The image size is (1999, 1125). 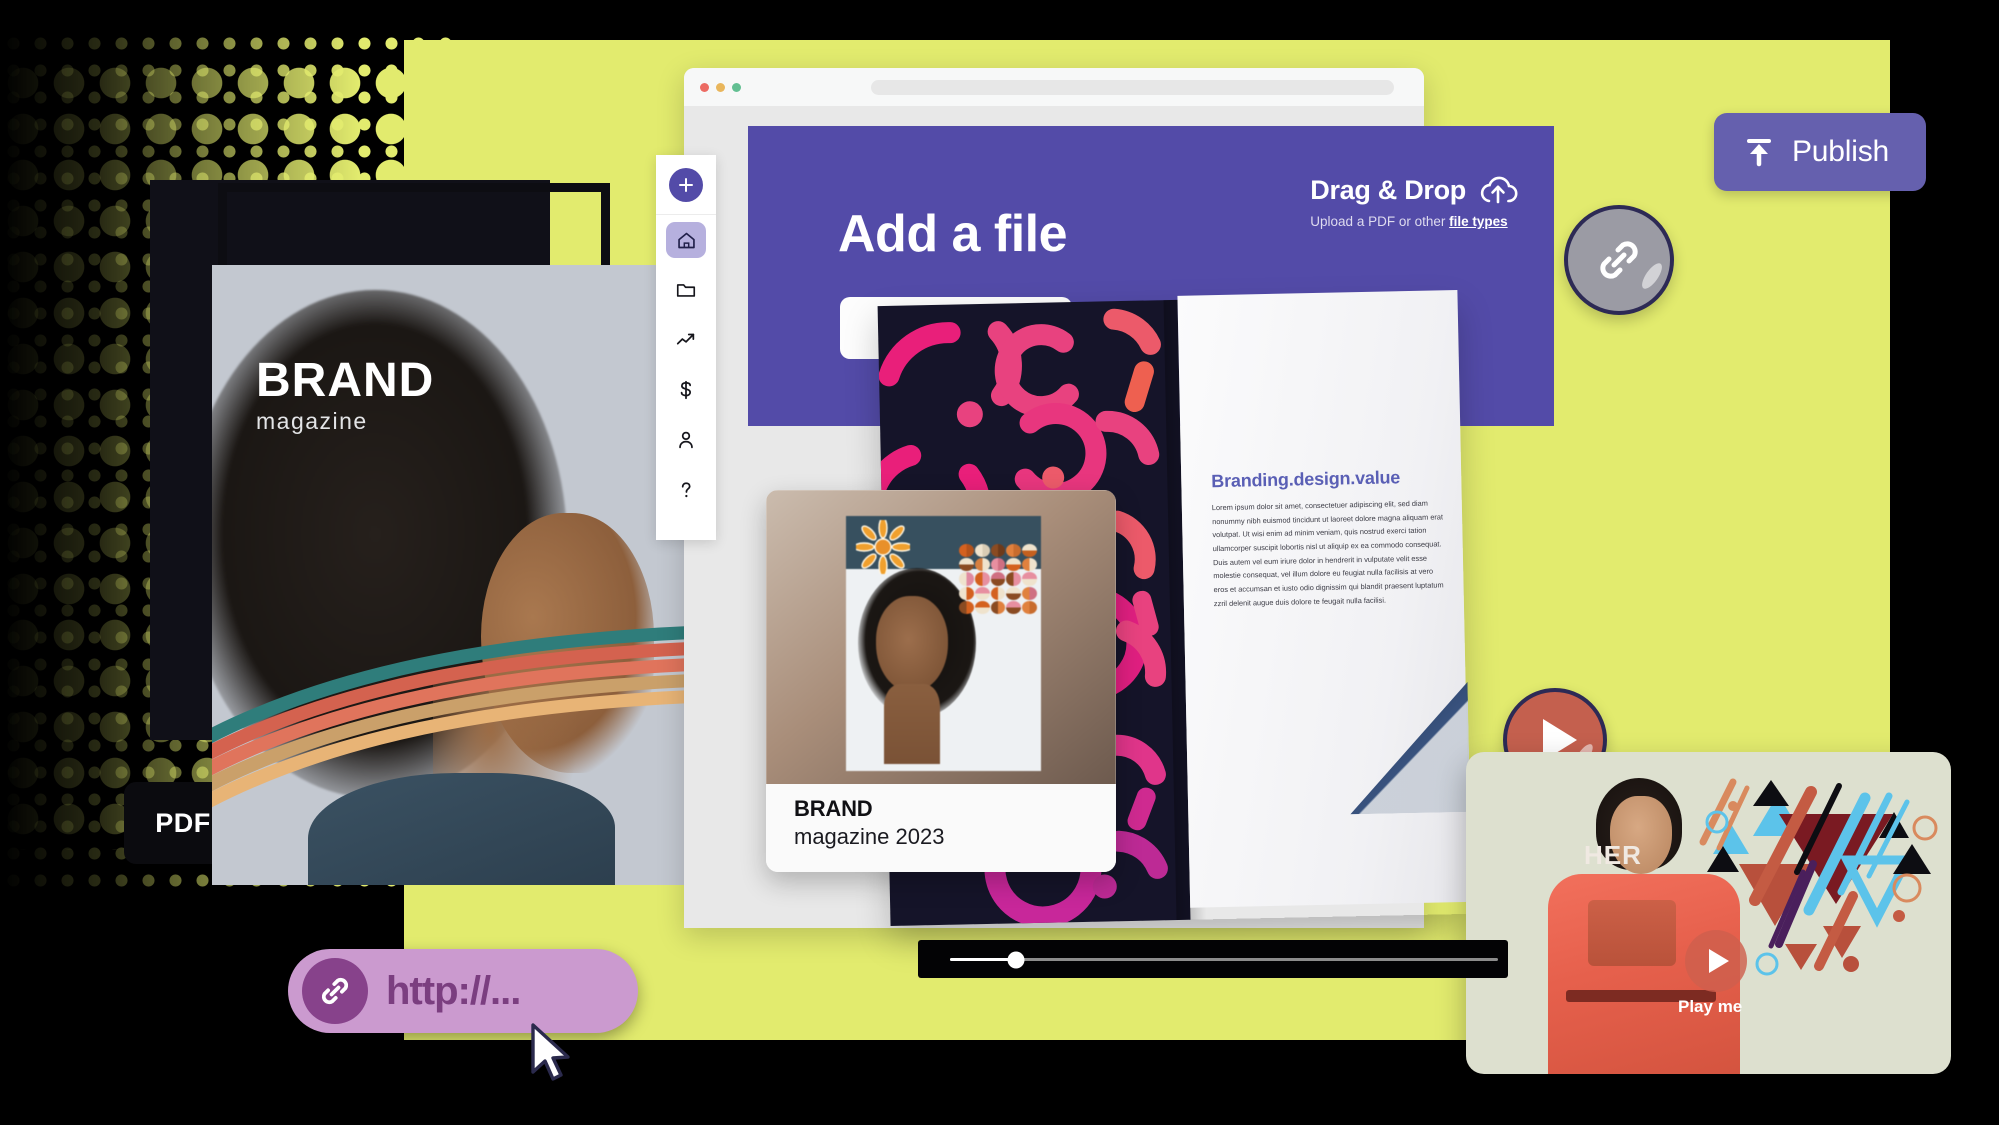 What do you see at coordinates (550, 1052) in the screenshot?
I see `arrow-cursor` at bounding box center [550, 1052].